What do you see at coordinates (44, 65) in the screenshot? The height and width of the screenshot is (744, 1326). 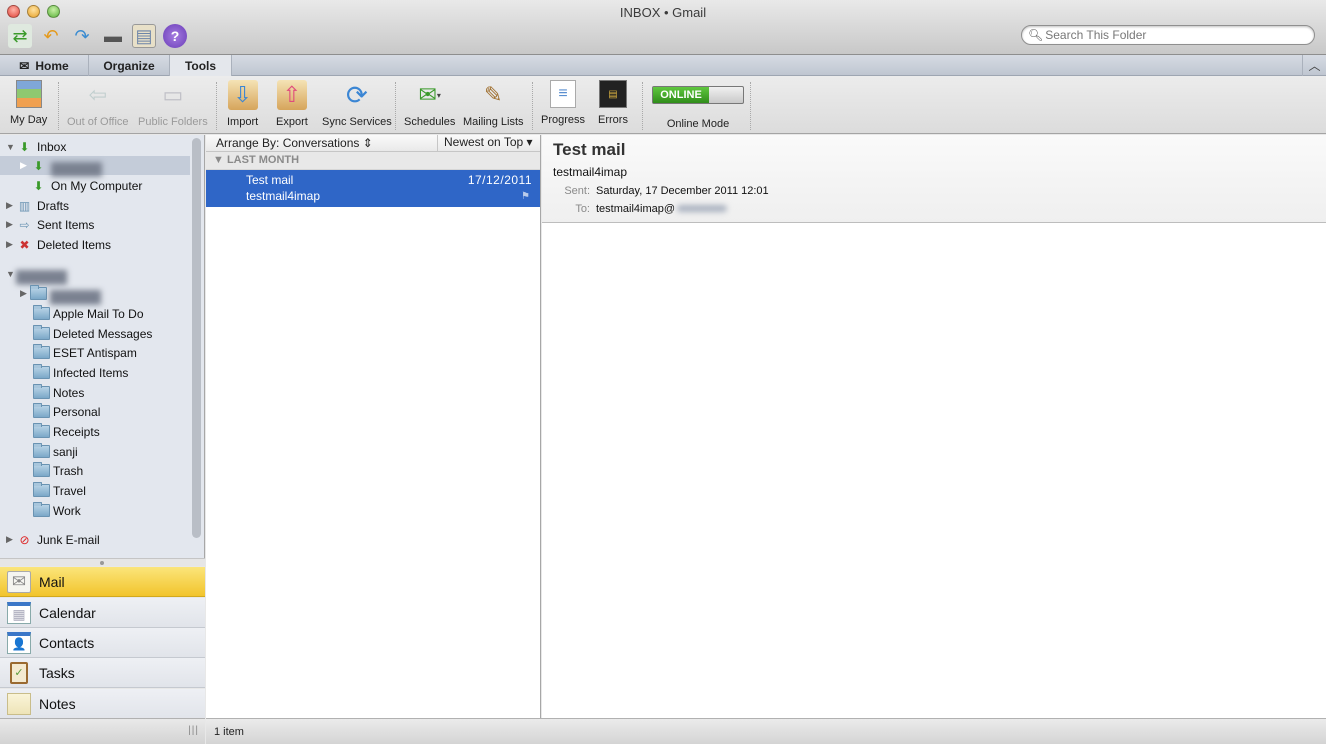 I see `tab-home: ✉ Home` at bounding box center [44, 65].